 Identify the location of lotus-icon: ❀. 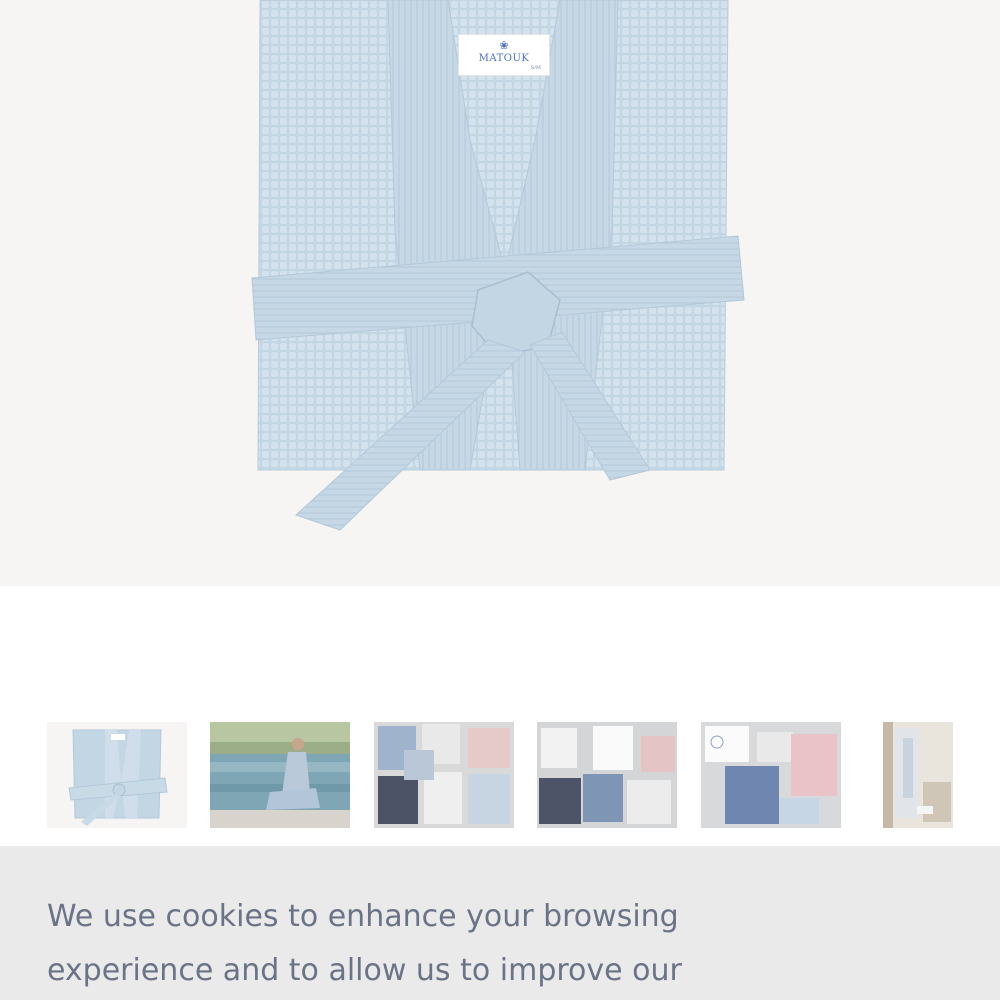
(504, 45).